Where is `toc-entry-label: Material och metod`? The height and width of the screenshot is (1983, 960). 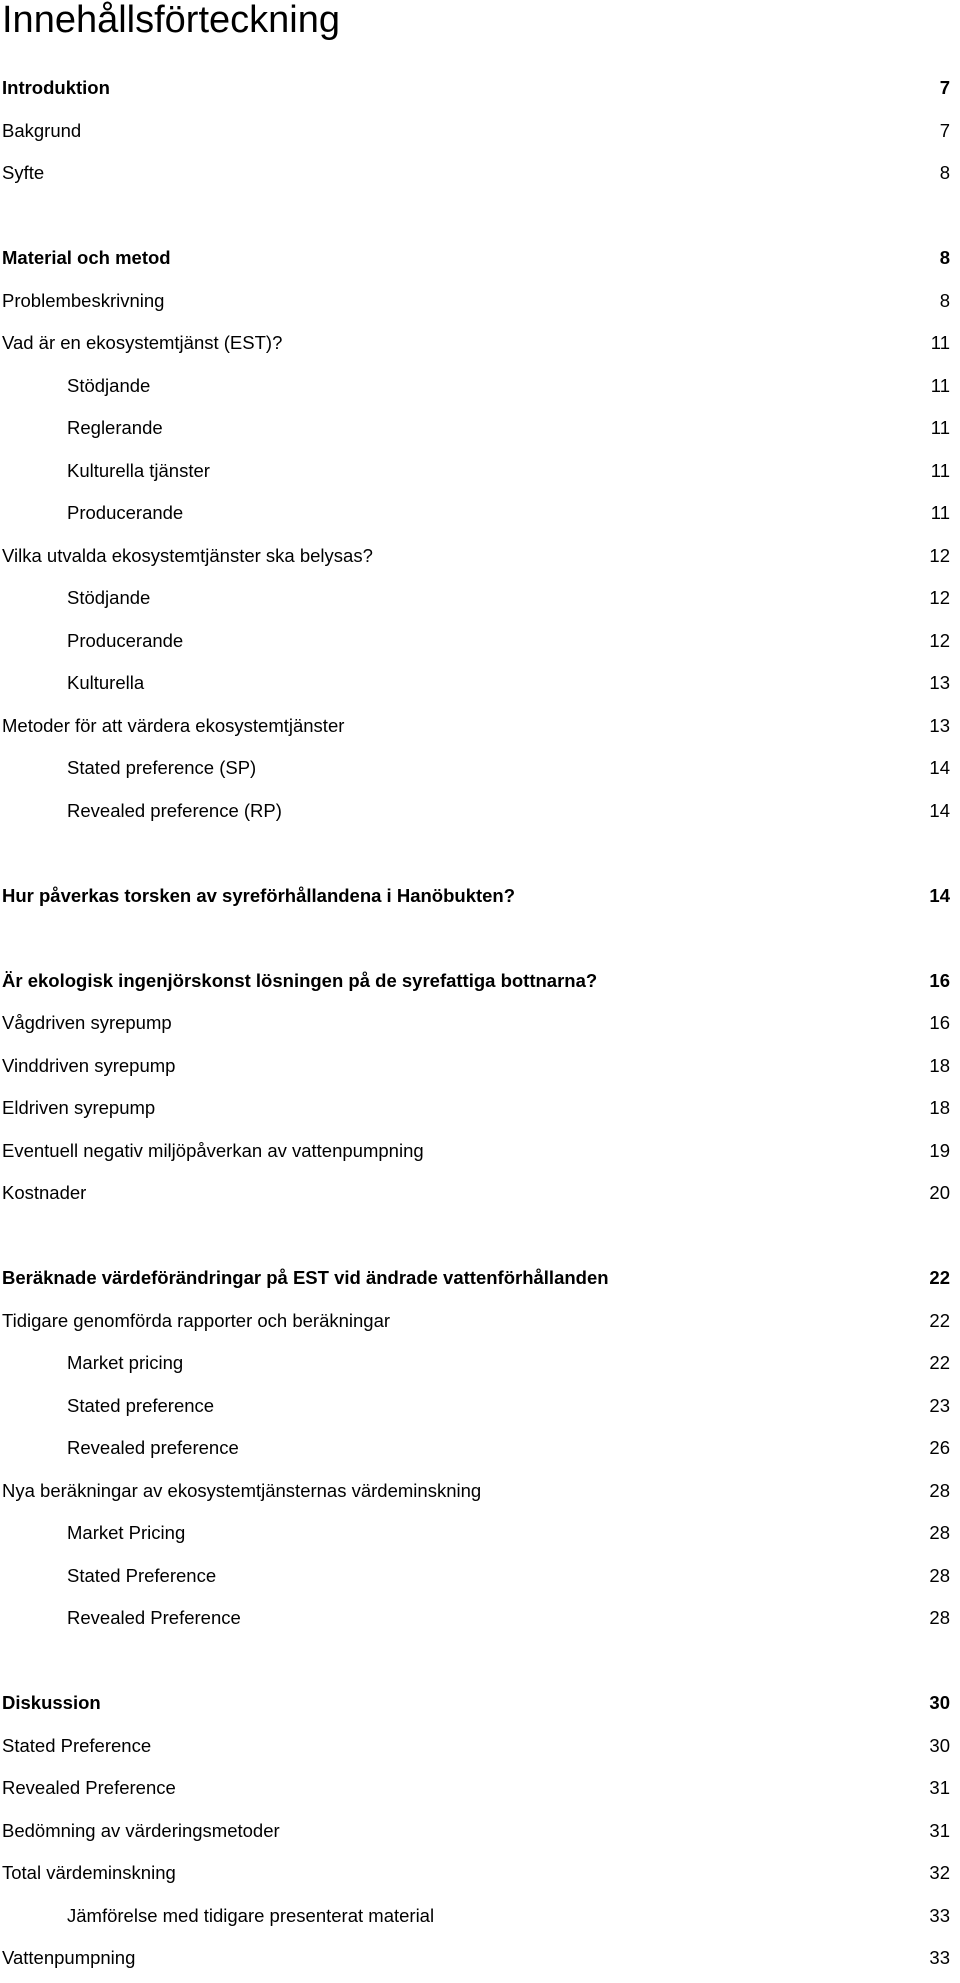
toc-entry-label: Material och metod is located at coordinates (86, 257).